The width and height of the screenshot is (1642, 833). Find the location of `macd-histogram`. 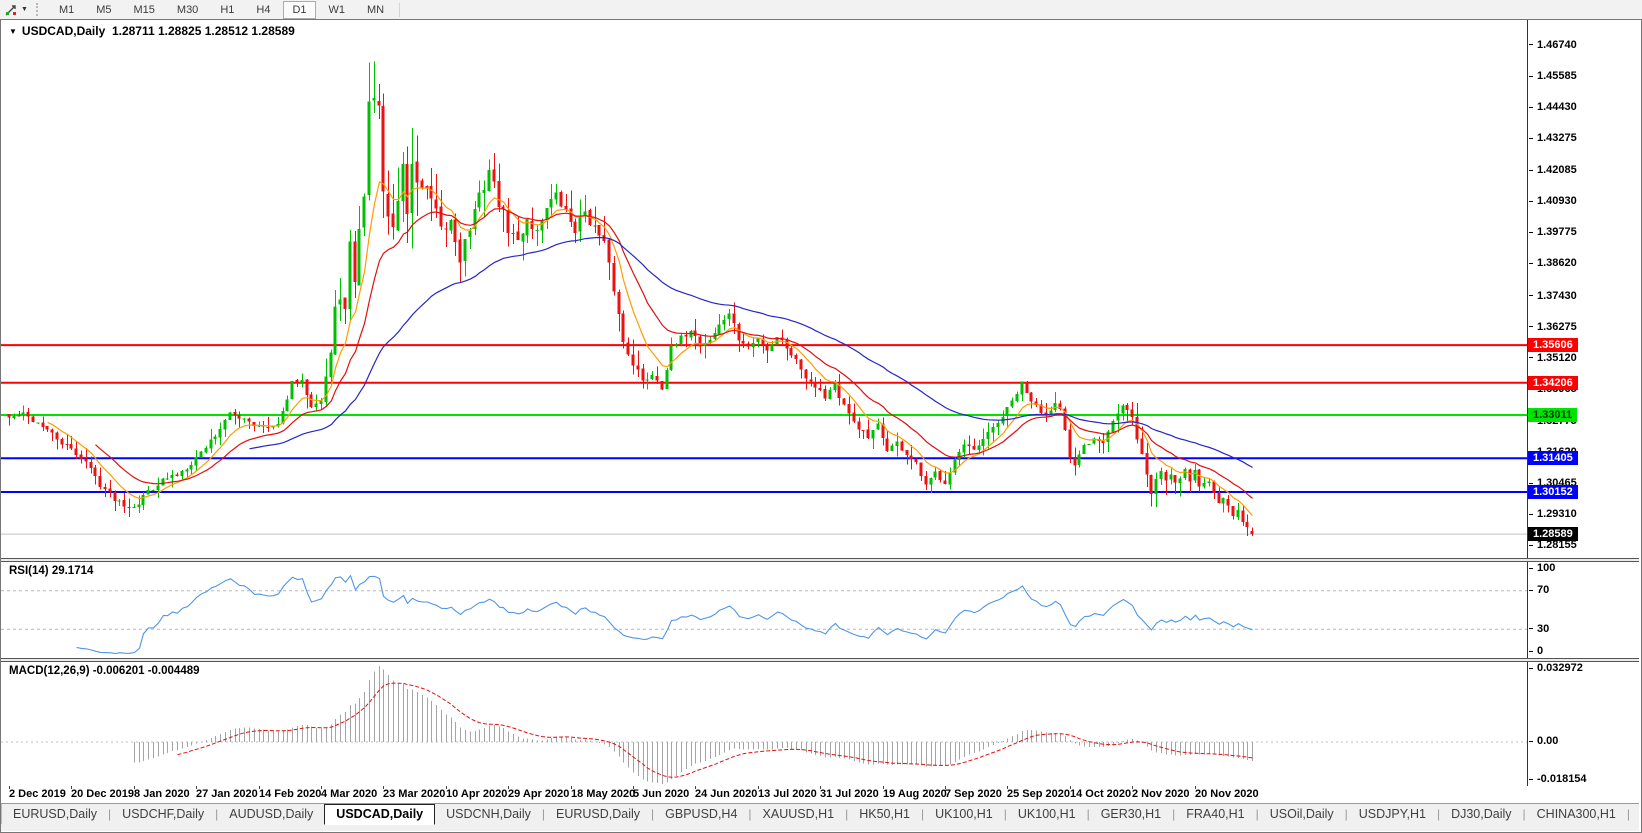

macd-histogram is located at coordinates (693, 725).